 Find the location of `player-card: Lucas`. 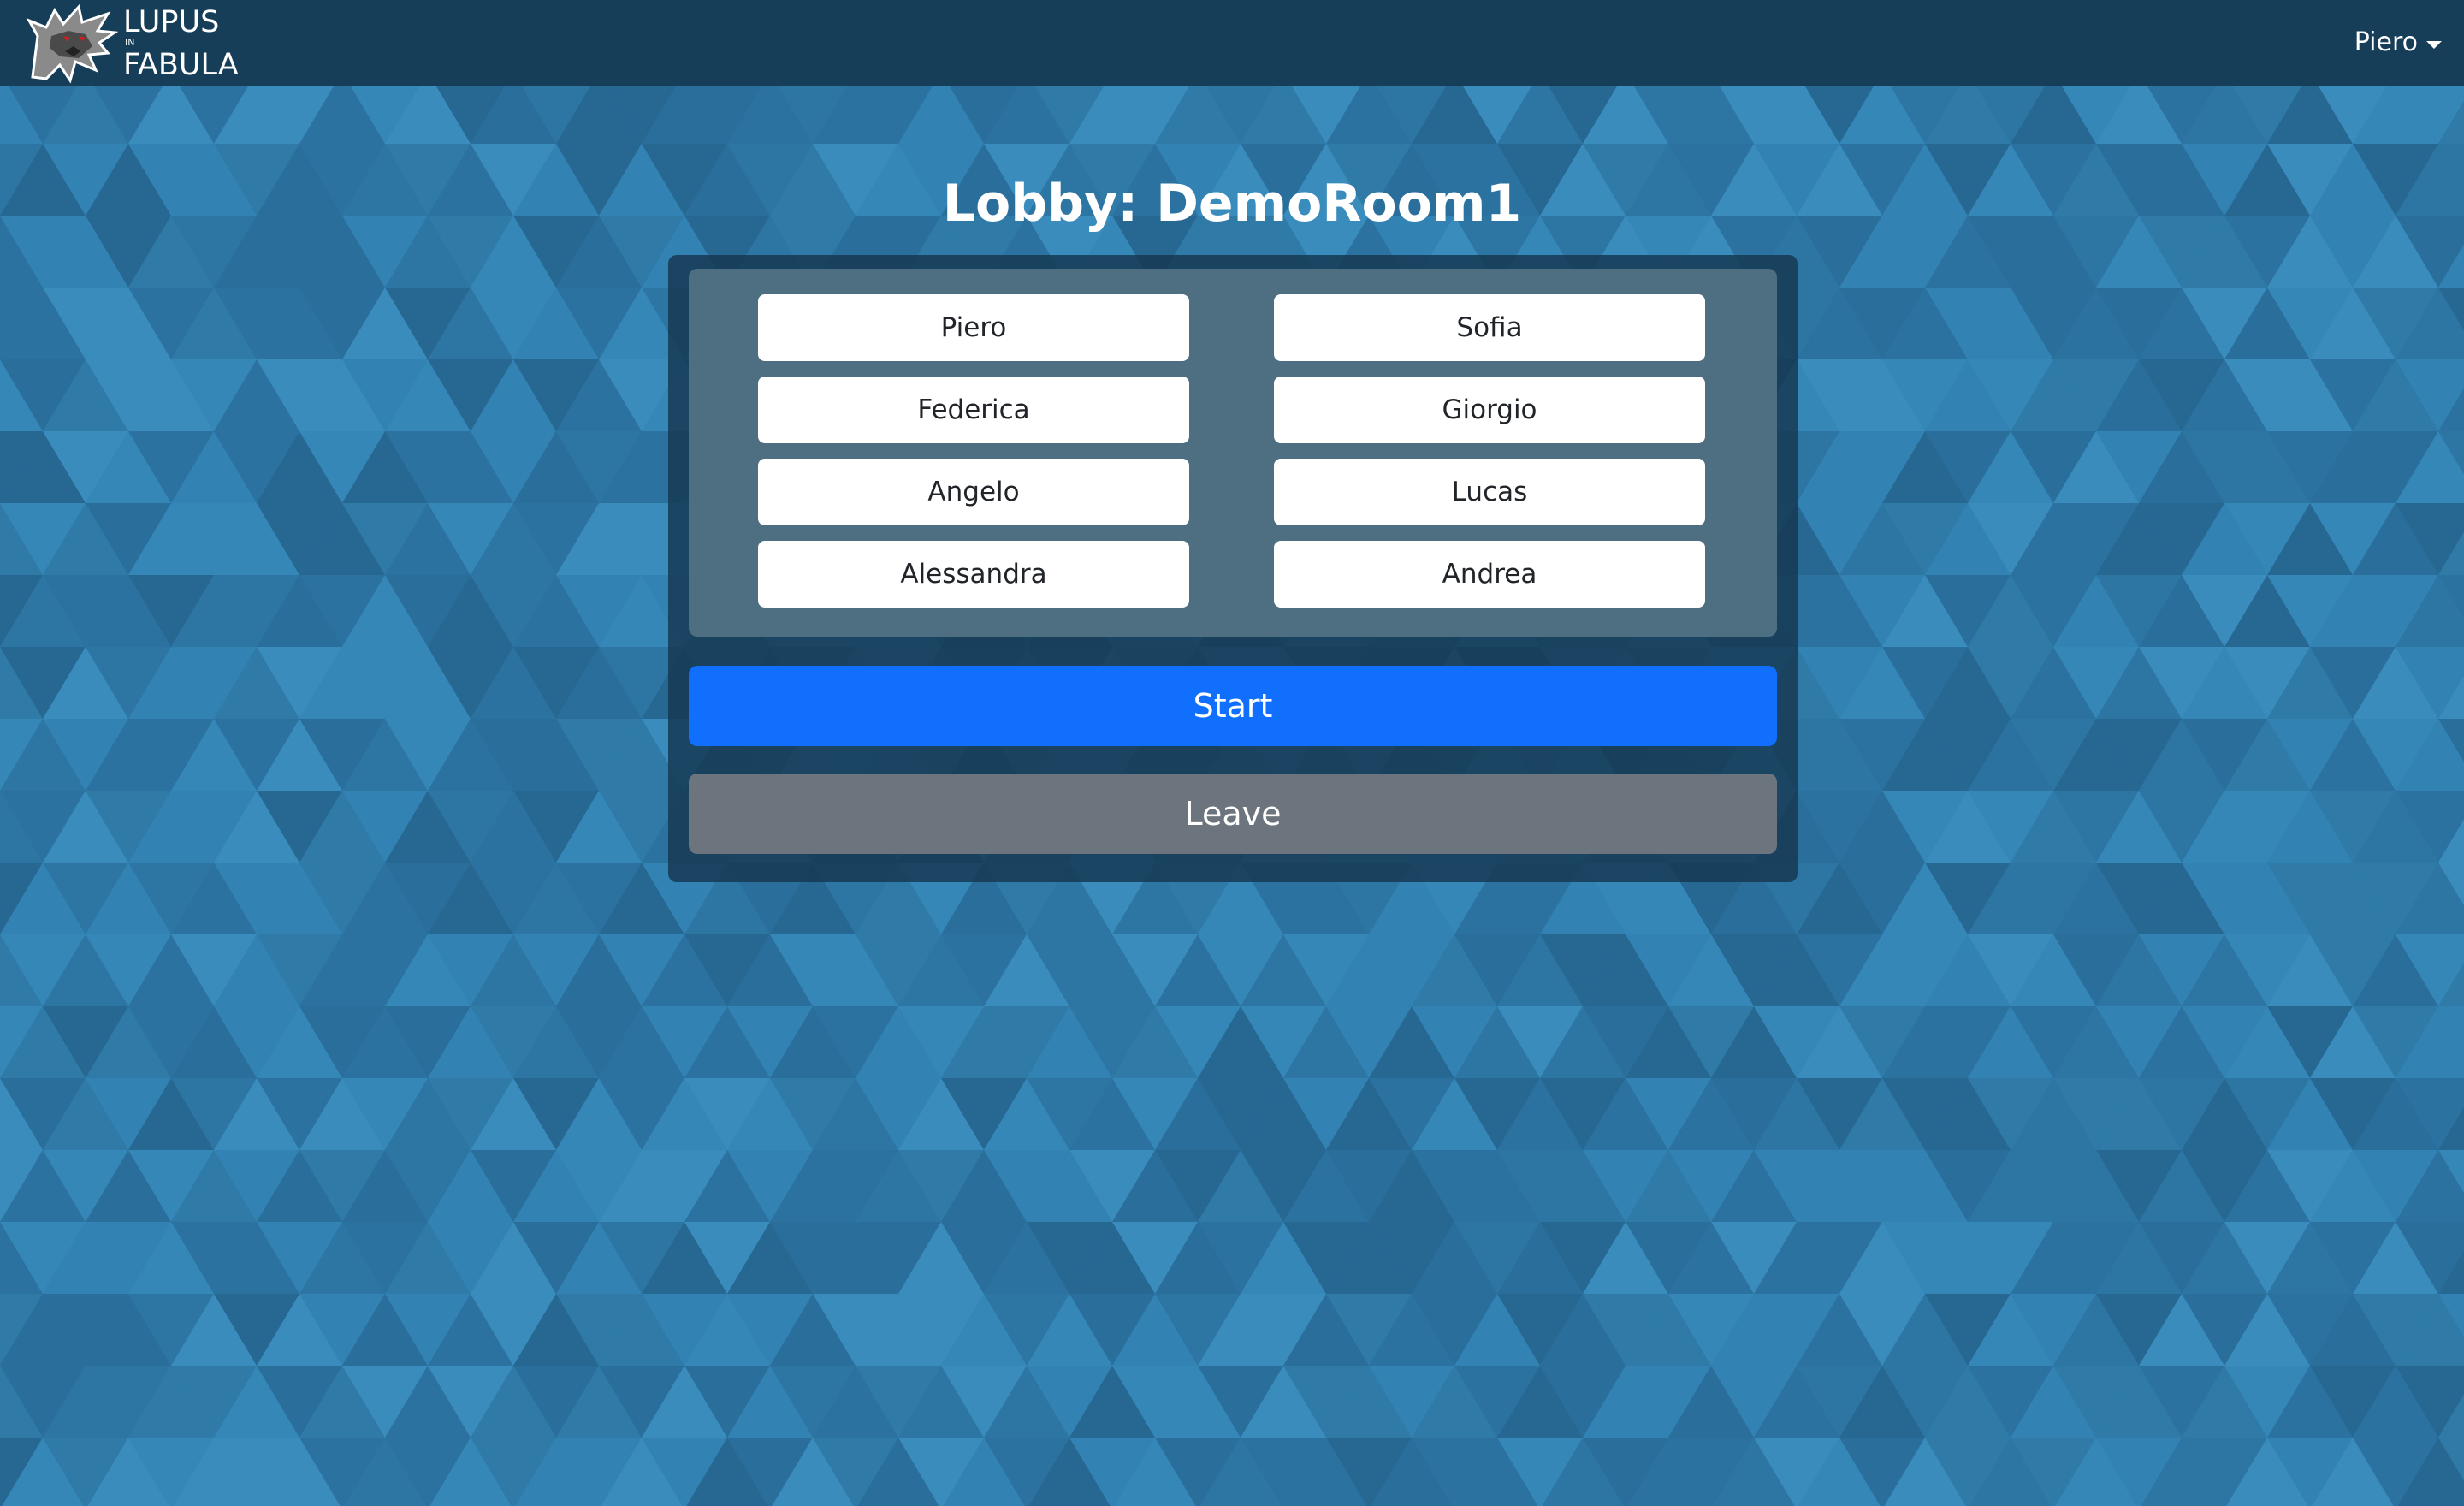

player-card: Lucas is located at coordinates (1489, 492).